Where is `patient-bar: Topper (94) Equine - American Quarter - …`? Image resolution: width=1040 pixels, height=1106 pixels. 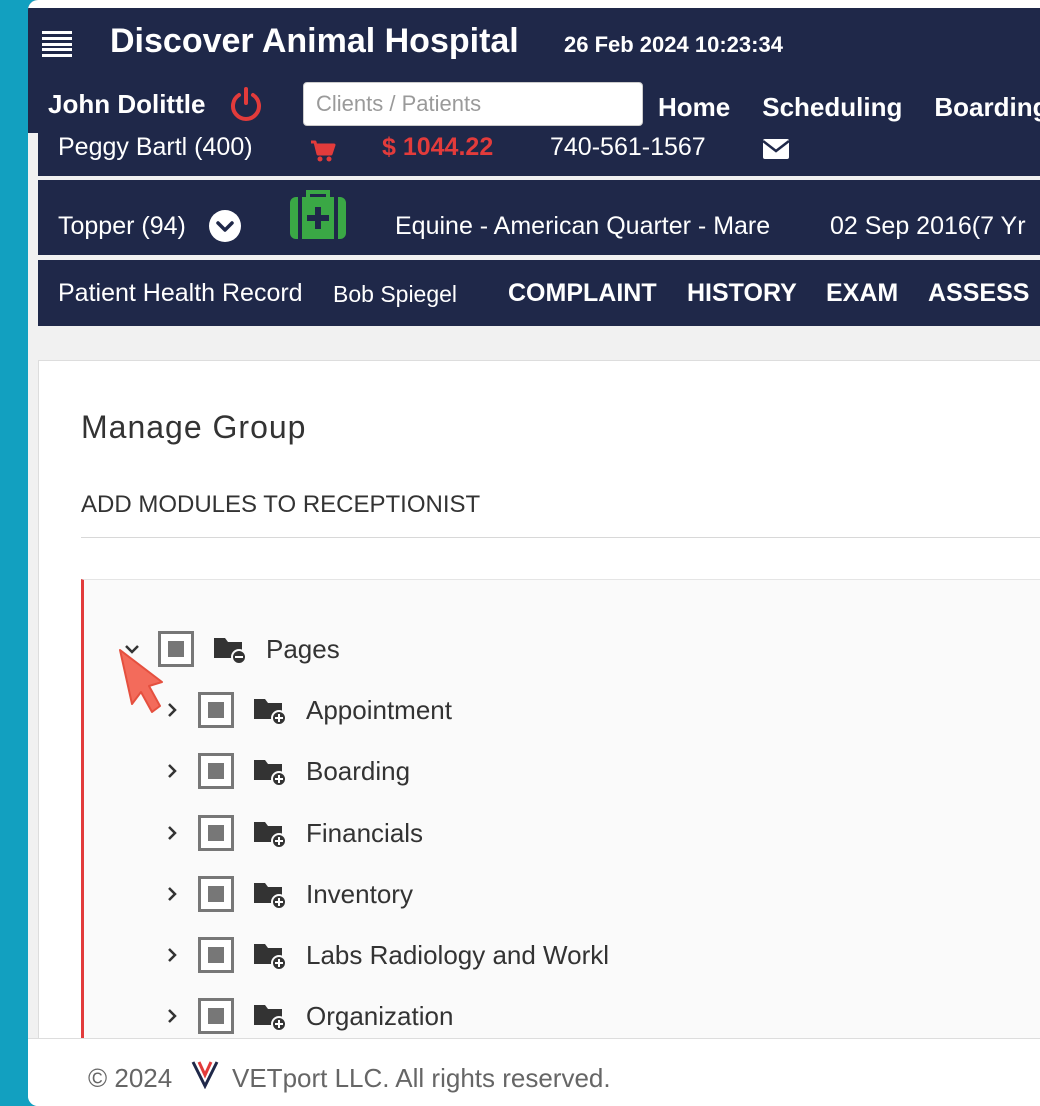
patient-bar: Topper (94) Equine - American Quarter - … is located at coordinates (539, 217).